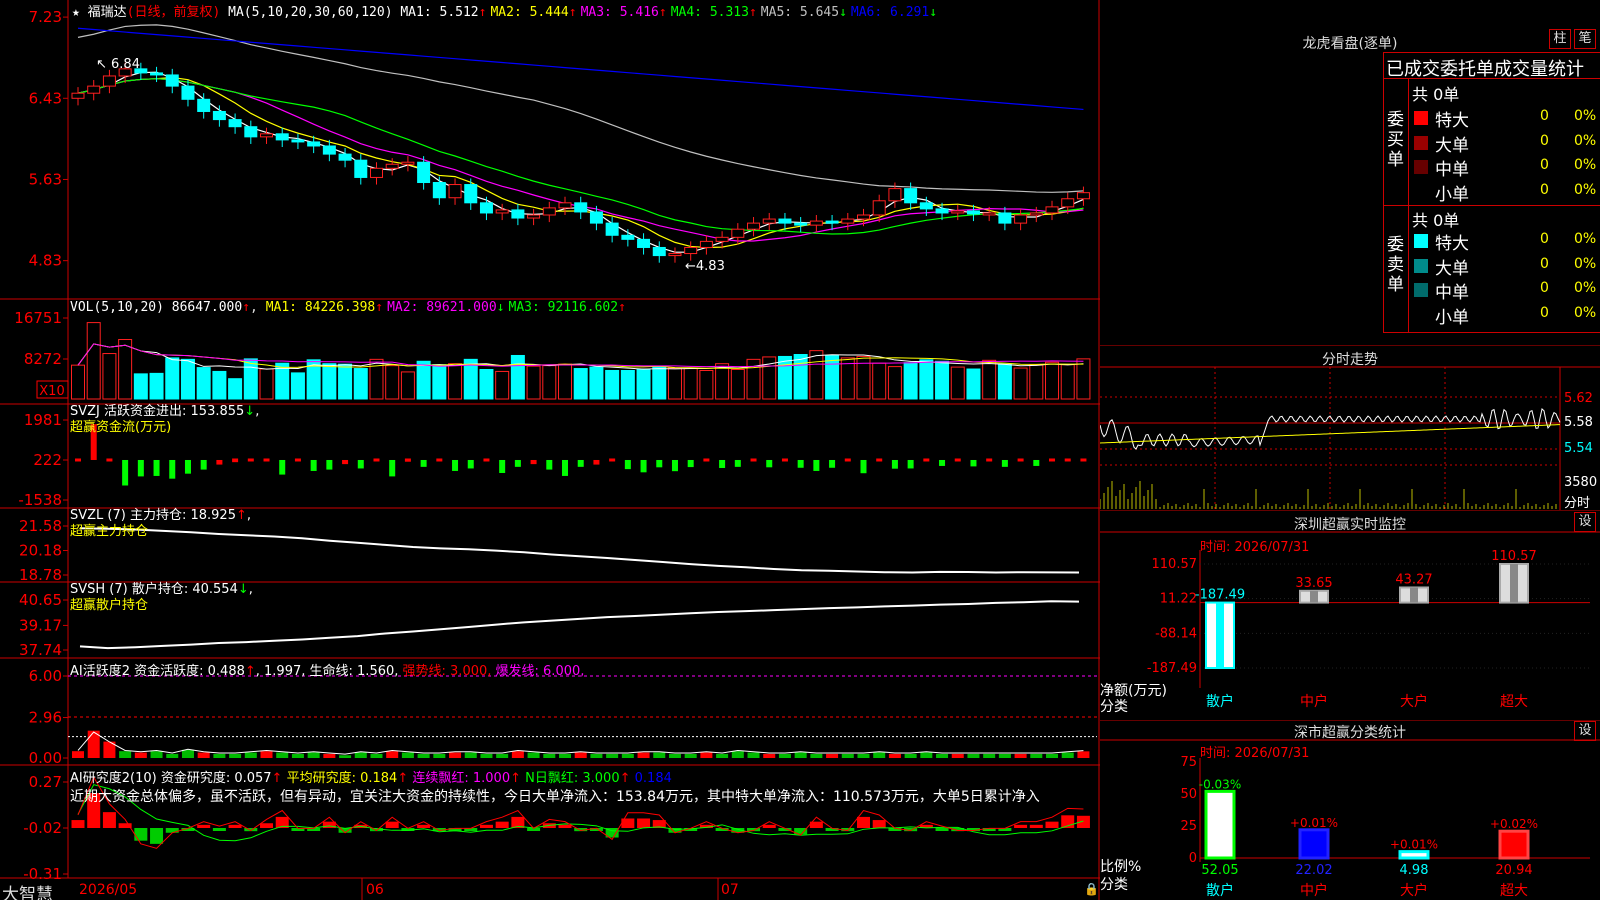 The height and width of the screenshot is (900, 1600). I want to click on star-icon: ★, so click(76, 12).